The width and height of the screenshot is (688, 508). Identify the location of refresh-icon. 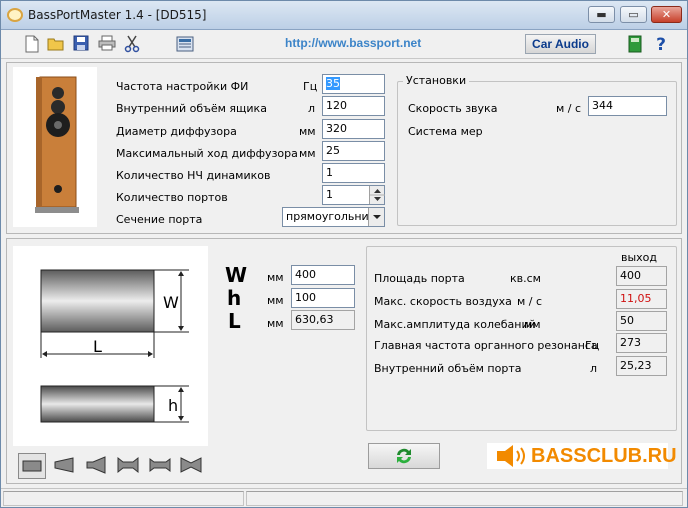
(404, 459).